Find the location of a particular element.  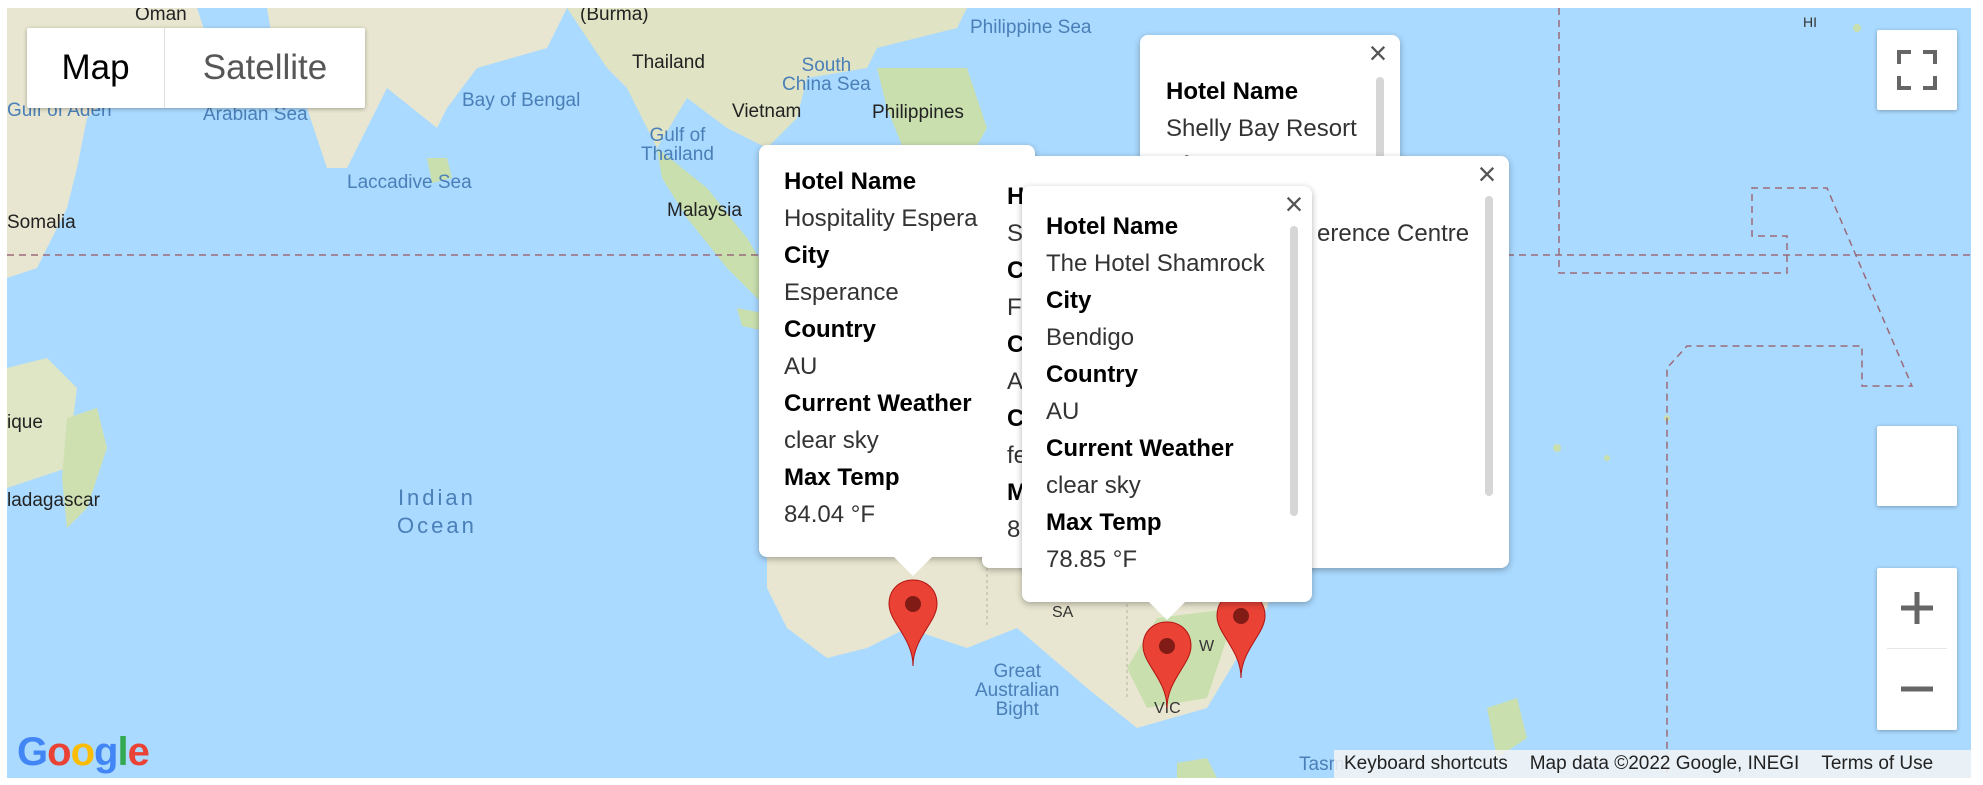

label-nsw: W is located at coordinates (1207, 646).